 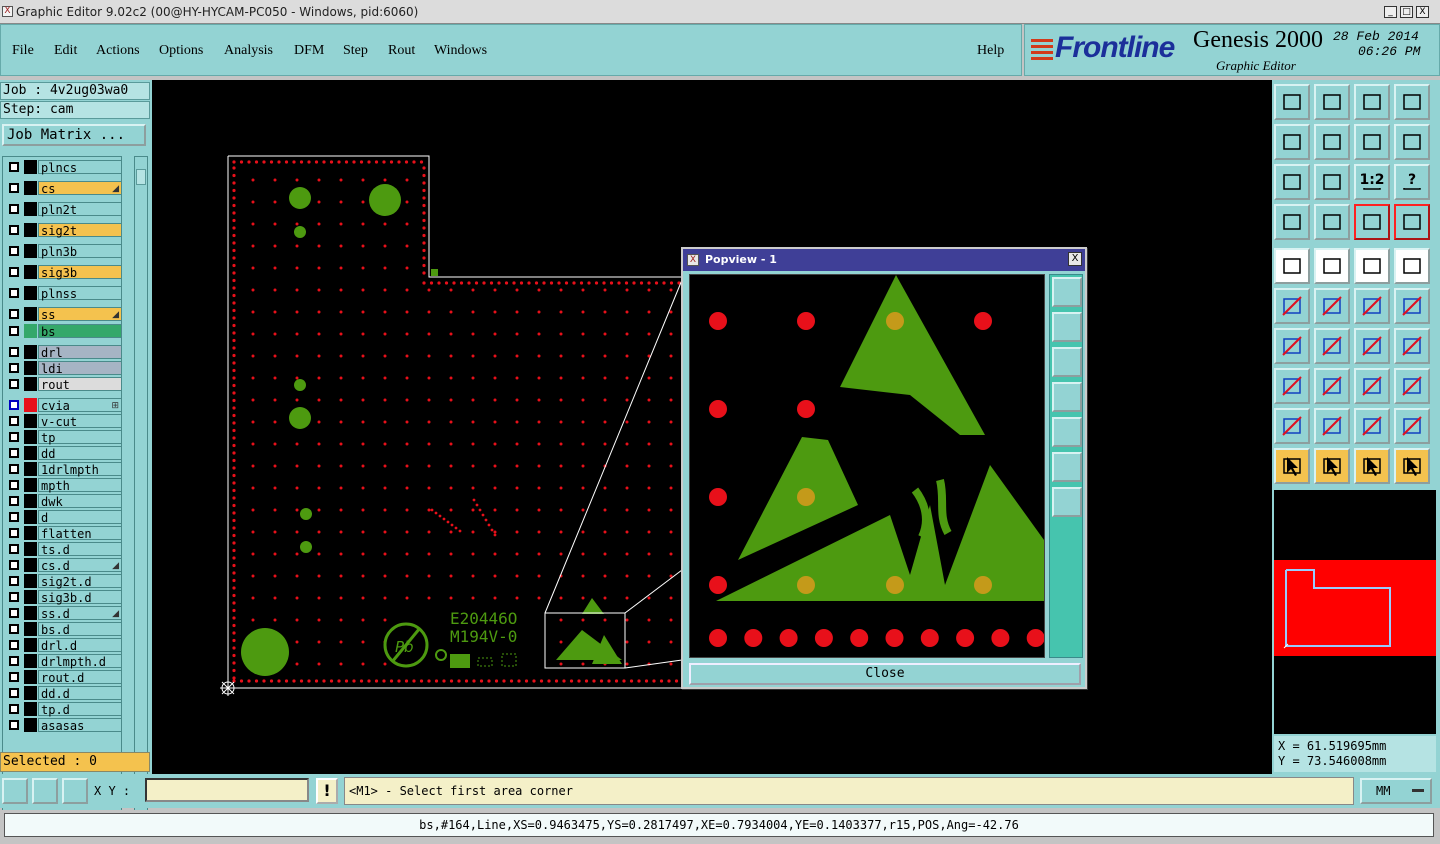 I want to click on slope-icon, so click(x=1332, y=346).